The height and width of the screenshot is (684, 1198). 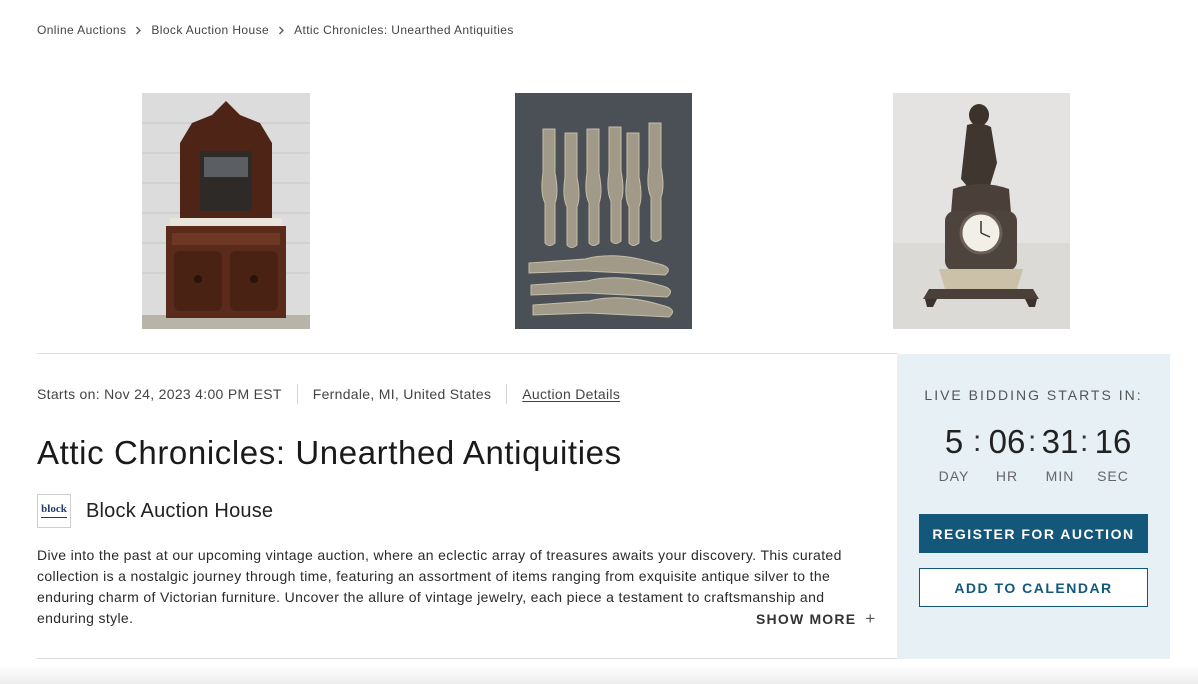 I want to click on auction-location: Ferndale, MI, United States, so click(x=402, y=394).